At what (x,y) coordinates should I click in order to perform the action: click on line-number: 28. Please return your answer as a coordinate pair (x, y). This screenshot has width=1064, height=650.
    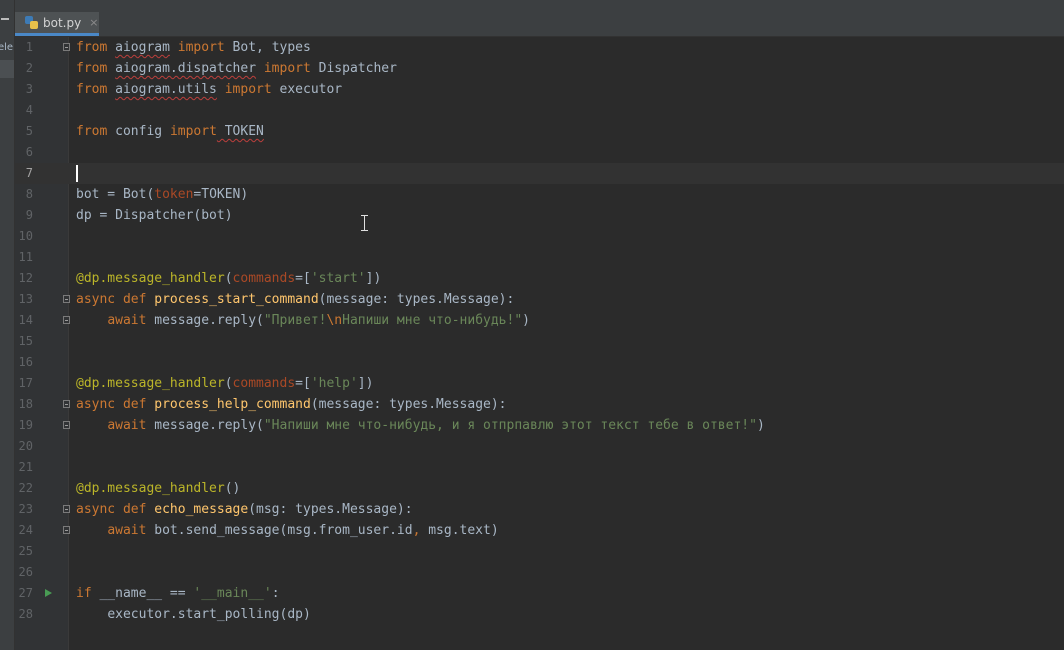
    Looking at the image, I should click on (25, 614).